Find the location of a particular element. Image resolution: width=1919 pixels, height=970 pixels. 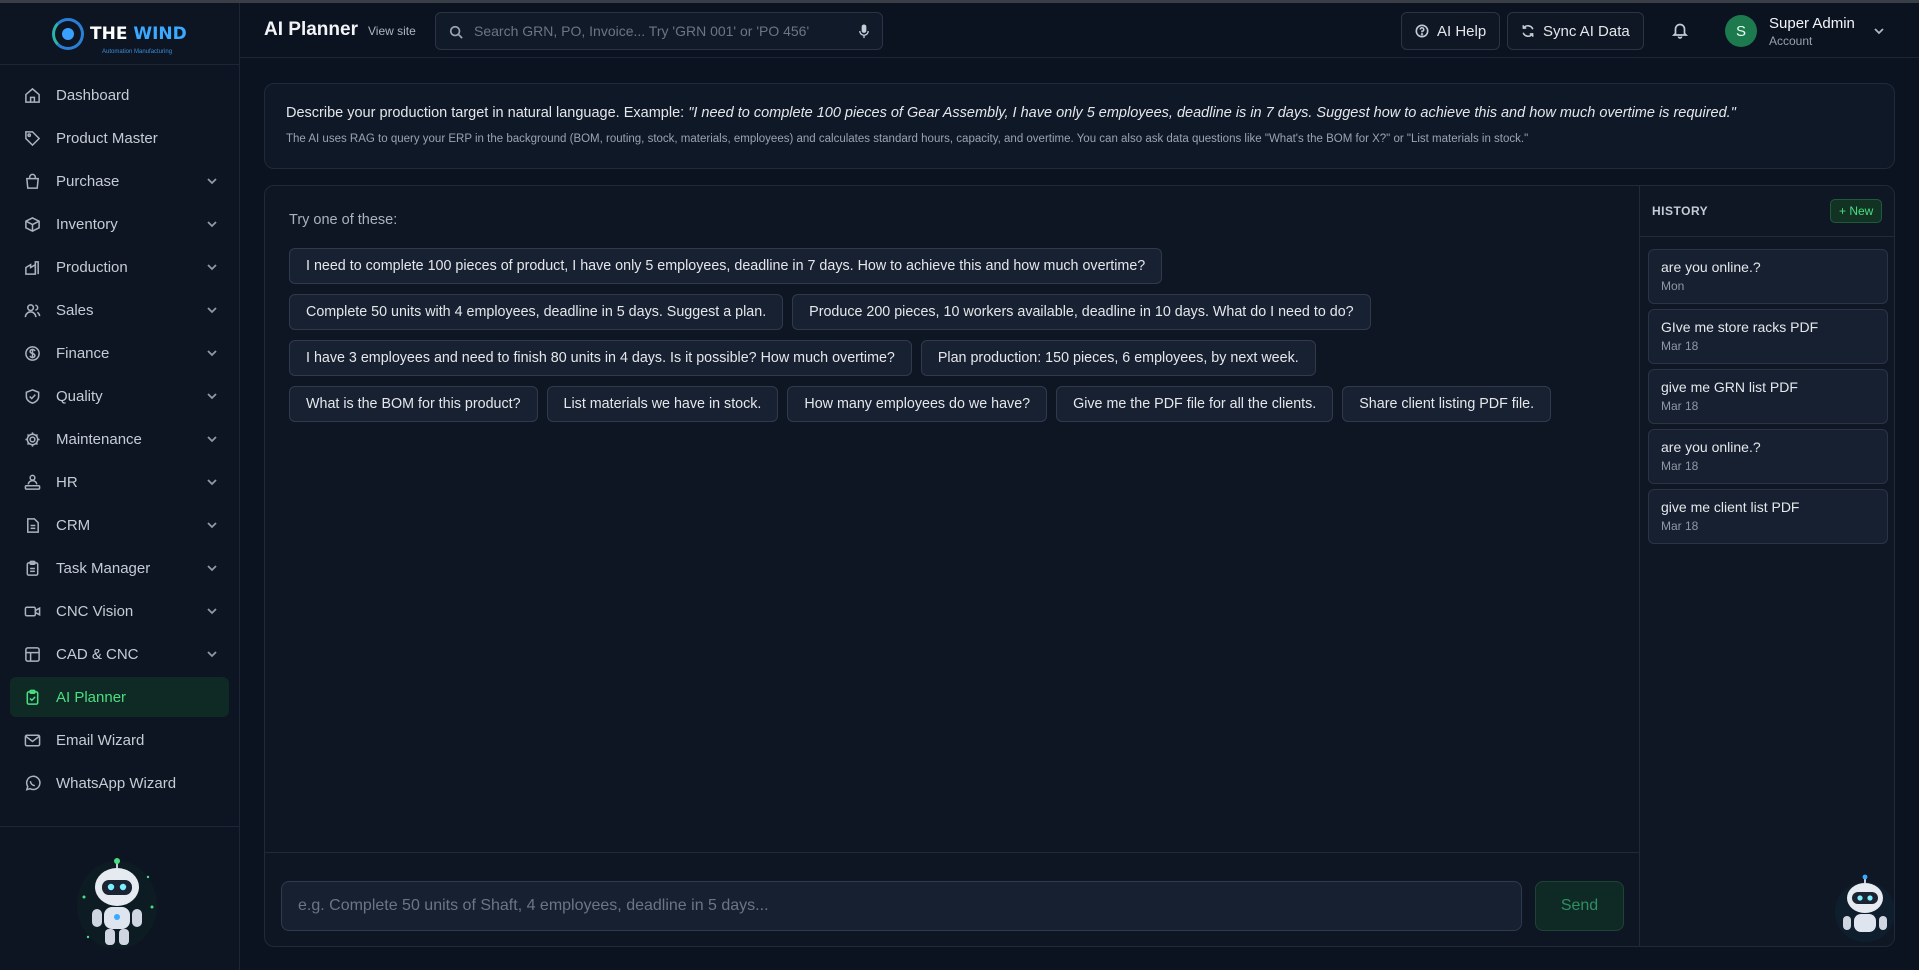

suggestion-chip: Share client listing PDF file. is located at coordinates (1447, 404).